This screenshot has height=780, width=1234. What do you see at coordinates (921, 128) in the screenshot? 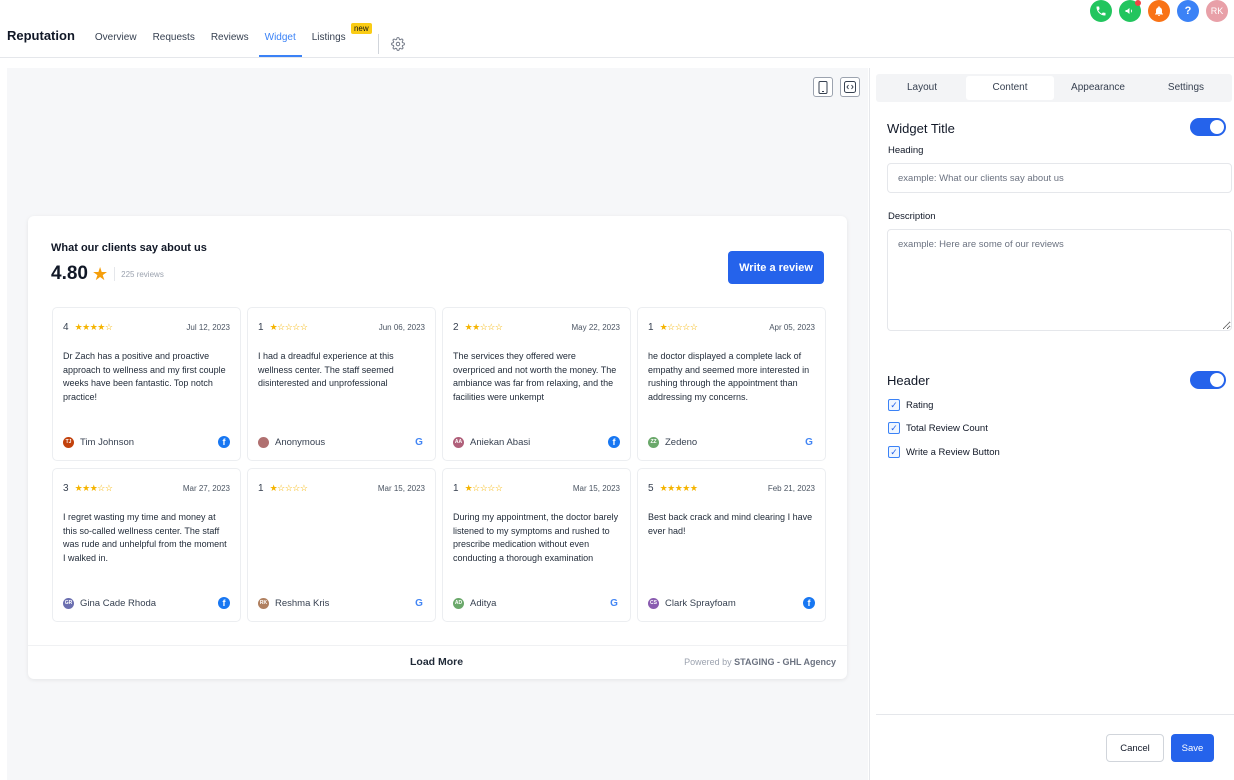
I see `widget-title-section: Widget Title` at bounding box center [921, 128].